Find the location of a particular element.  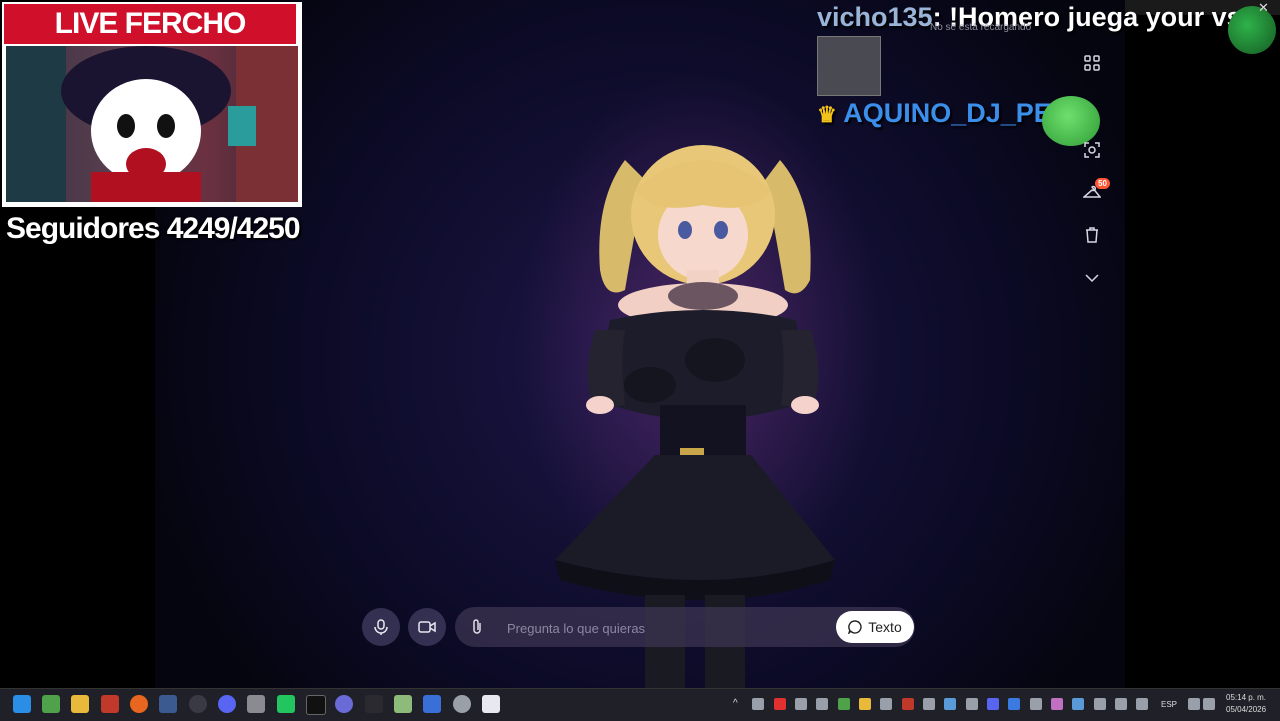

chat-bubble-icon is located at coordinates (855, 627).